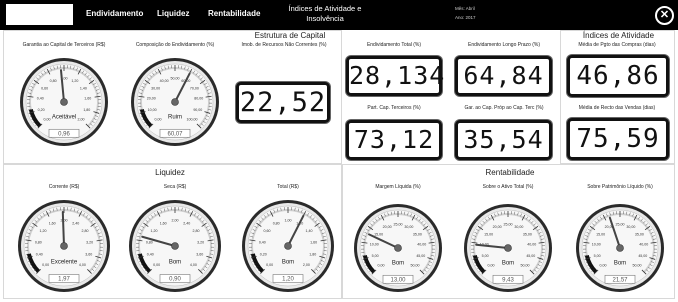  What do you see at coordinates (510, 172) in the screenshot?
I see `section-title-rentabilidade: Rentabilidade` at bounding box center [510, 172].